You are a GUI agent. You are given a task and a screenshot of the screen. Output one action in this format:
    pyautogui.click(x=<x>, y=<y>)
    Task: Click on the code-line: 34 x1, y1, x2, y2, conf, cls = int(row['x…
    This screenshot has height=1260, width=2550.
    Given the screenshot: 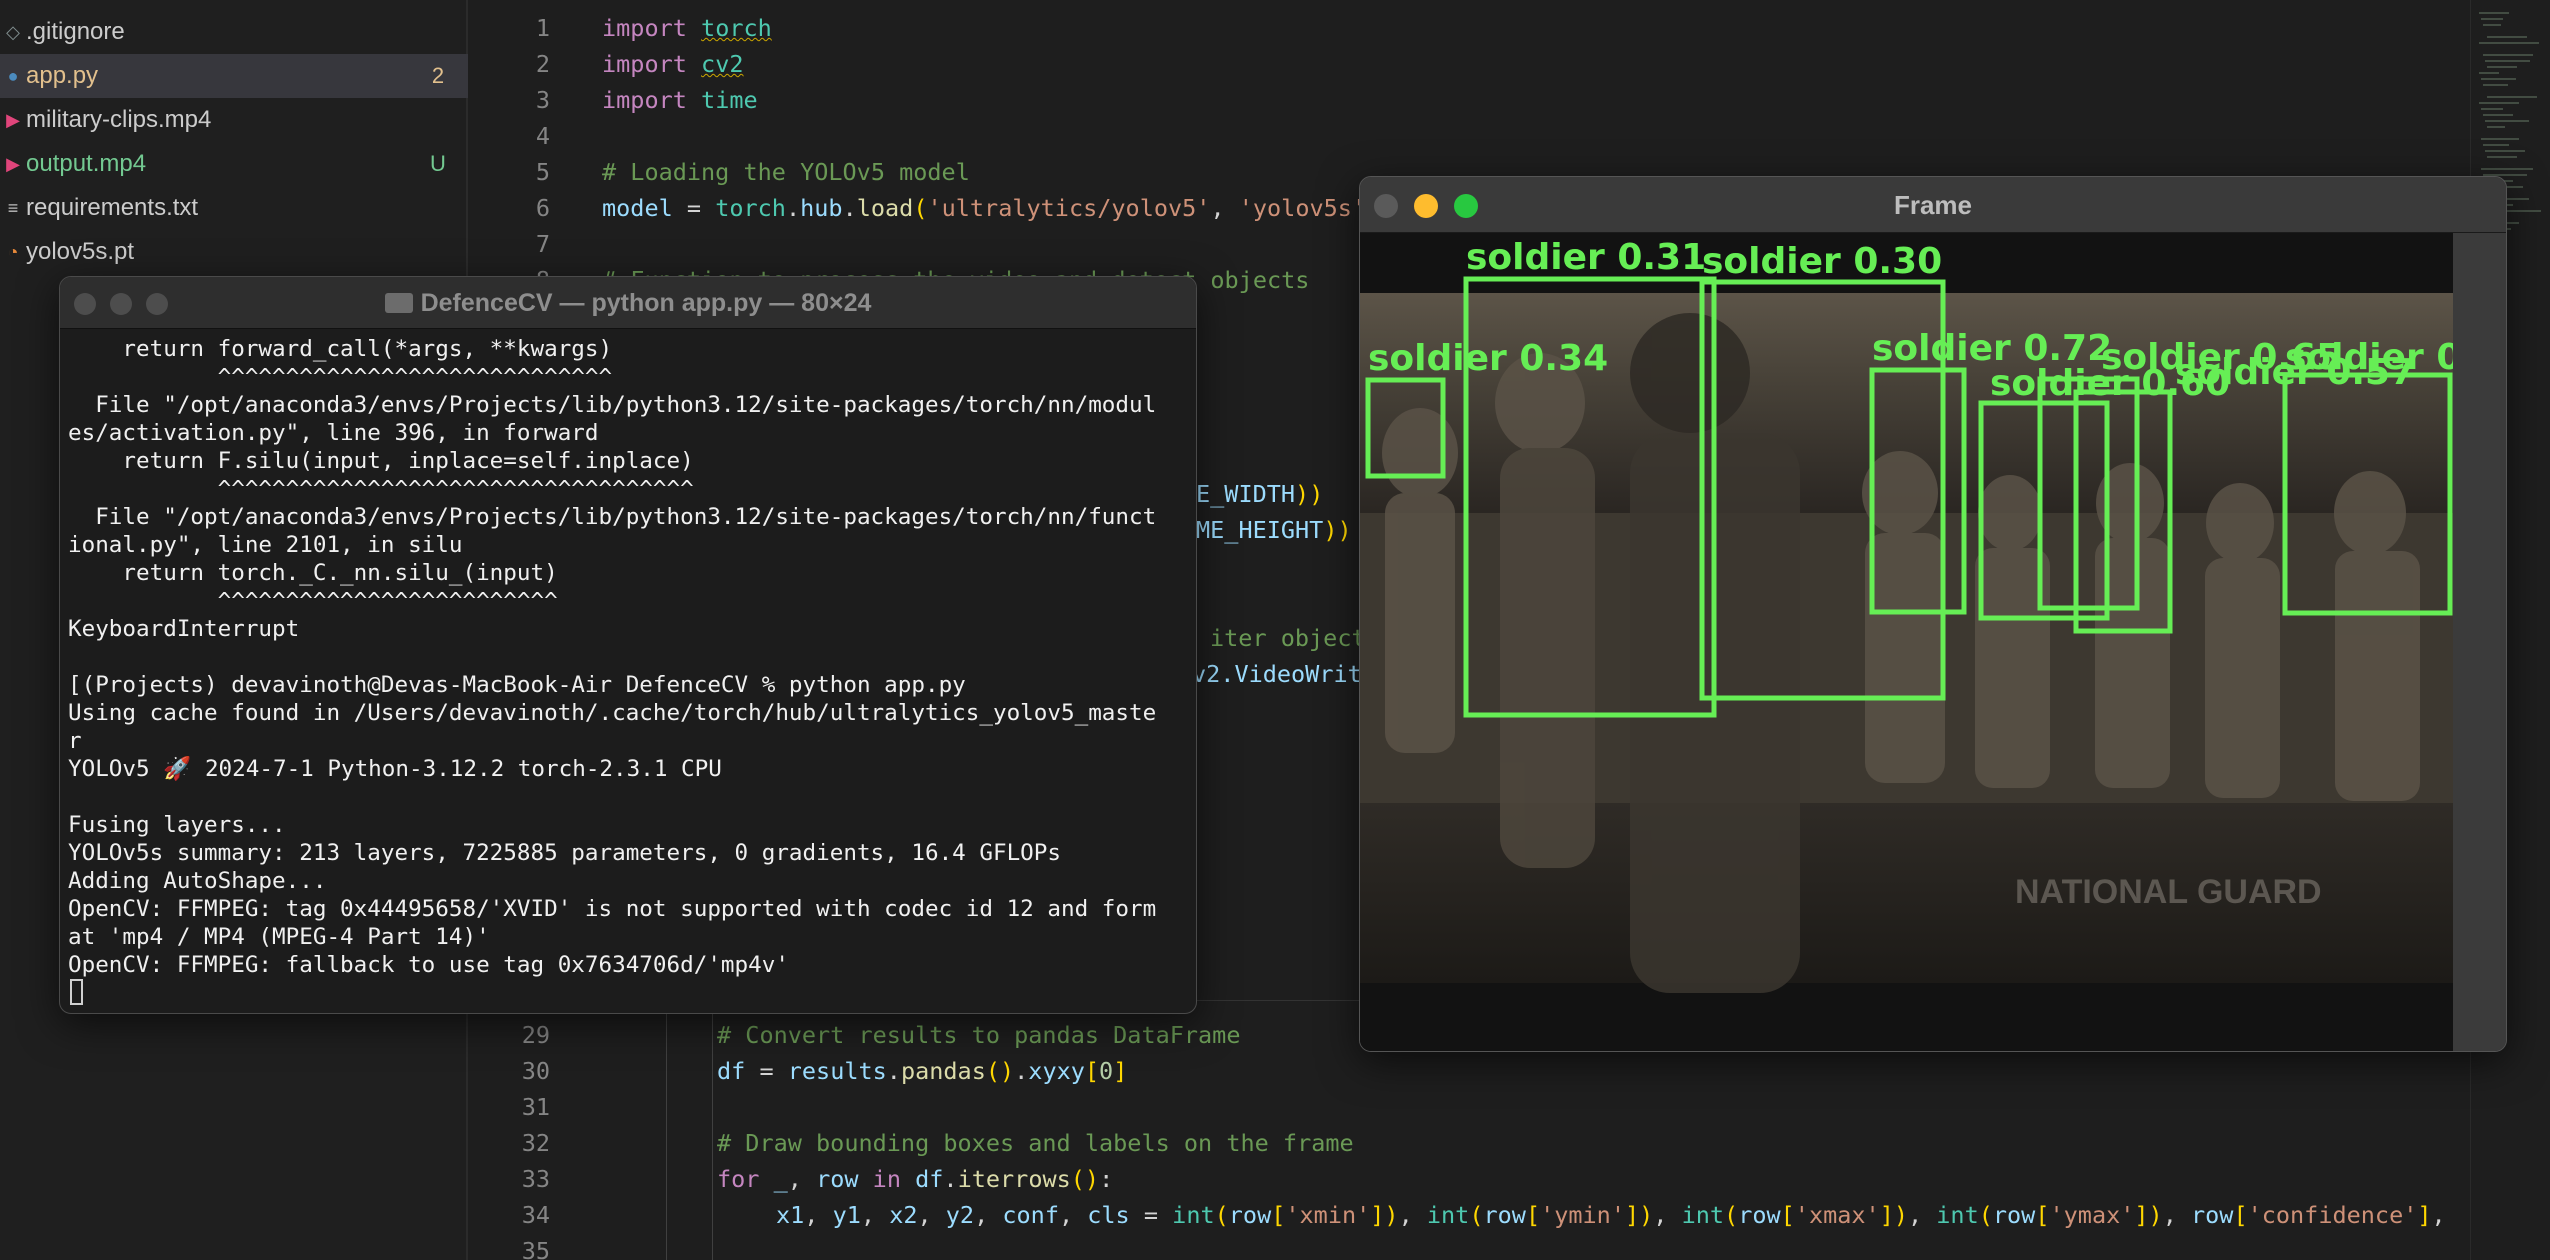 What is the action you would take?
    pyautogui.click(x=1470, y=1215)
    